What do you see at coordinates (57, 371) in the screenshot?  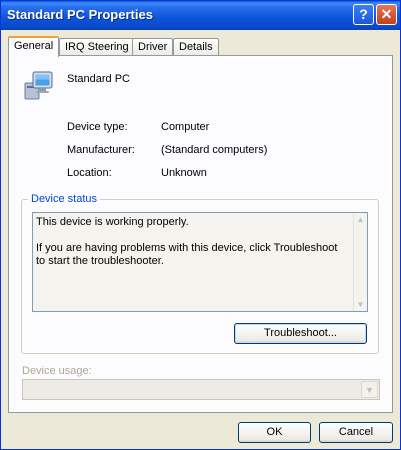 I see `device-usage-label: Device usage:` at bounding box center [57, 371].